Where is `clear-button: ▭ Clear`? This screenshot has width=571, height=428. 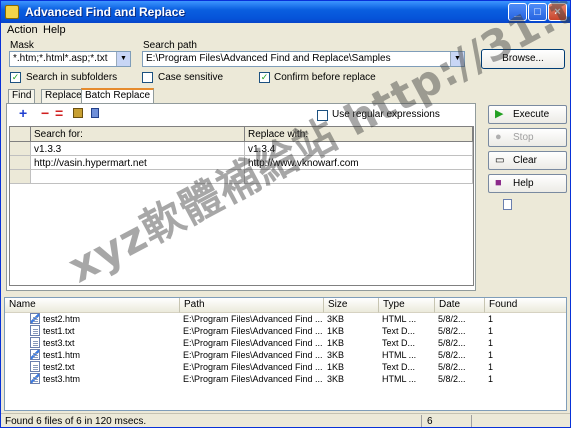
clear-button: ▭ Clear is located at coordinates (527, 160).